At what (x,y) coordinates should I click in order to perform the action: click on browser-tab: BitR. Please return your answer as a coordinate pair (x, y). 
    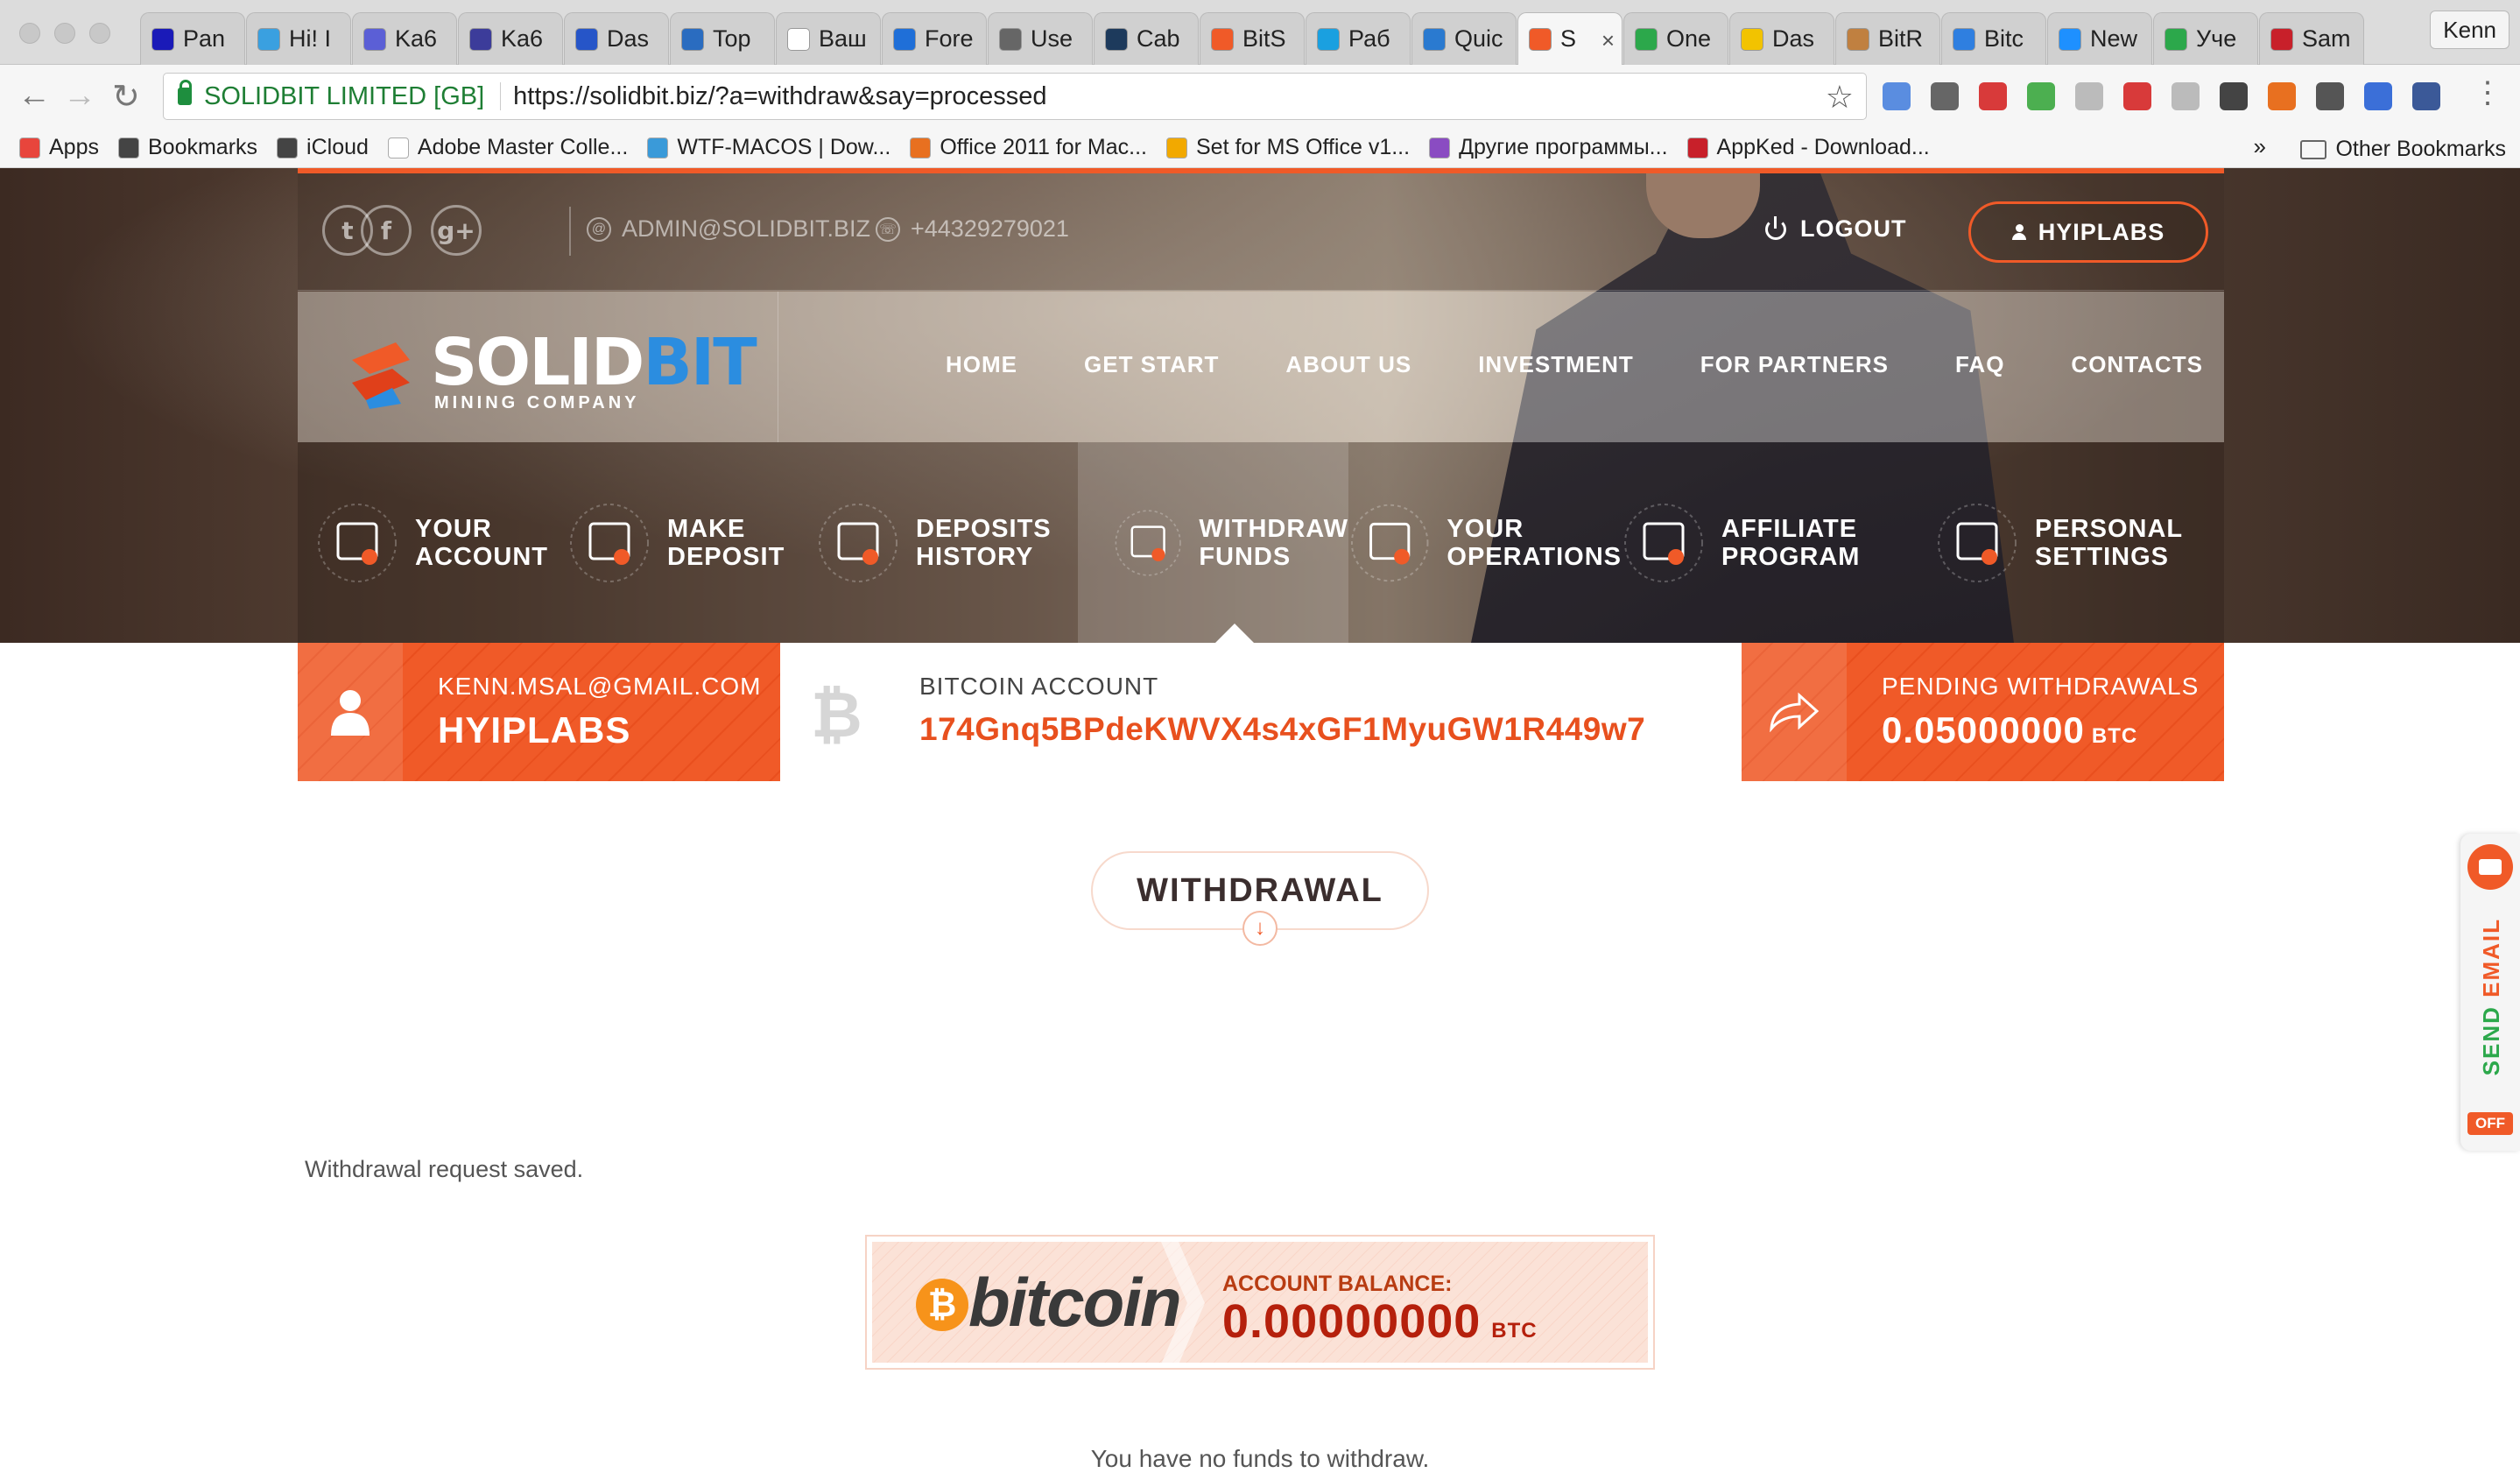
    Looking at the image, I should click on (1887, 38).